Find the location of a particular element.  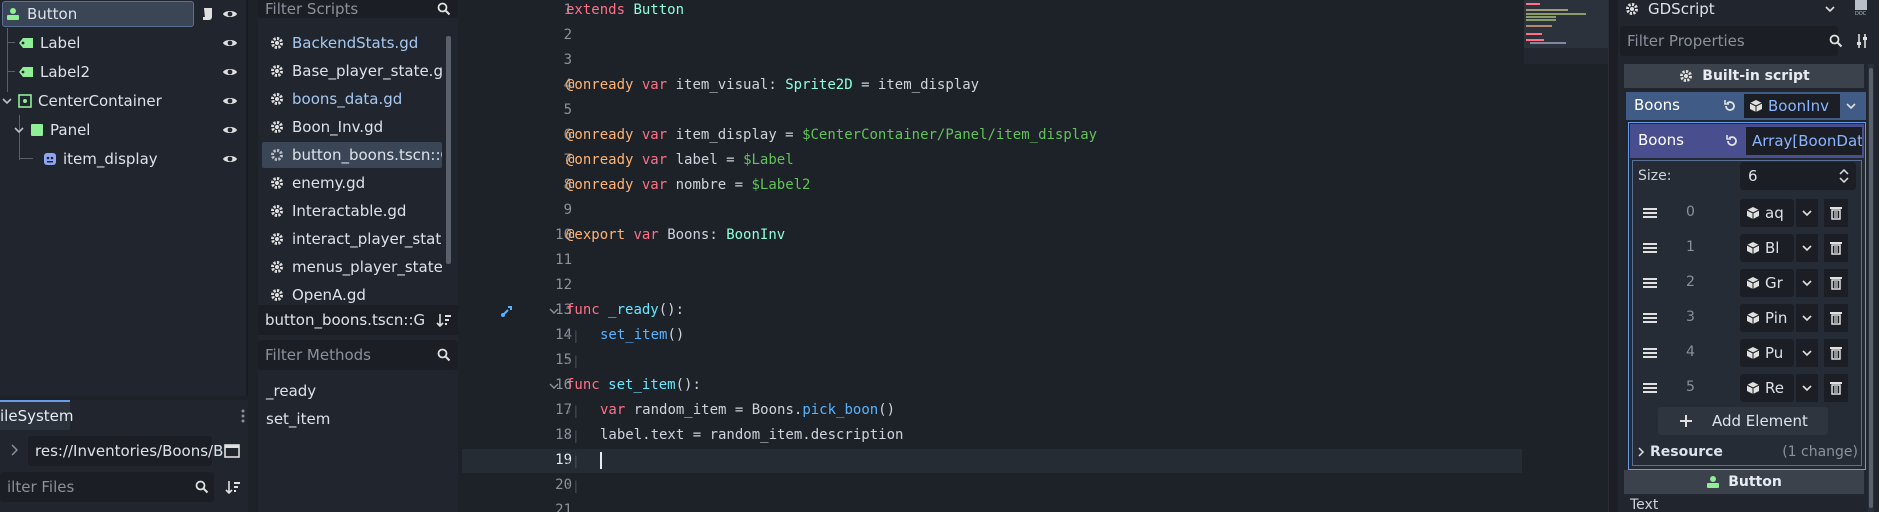

minimap is located at coordinates (1567, 32).